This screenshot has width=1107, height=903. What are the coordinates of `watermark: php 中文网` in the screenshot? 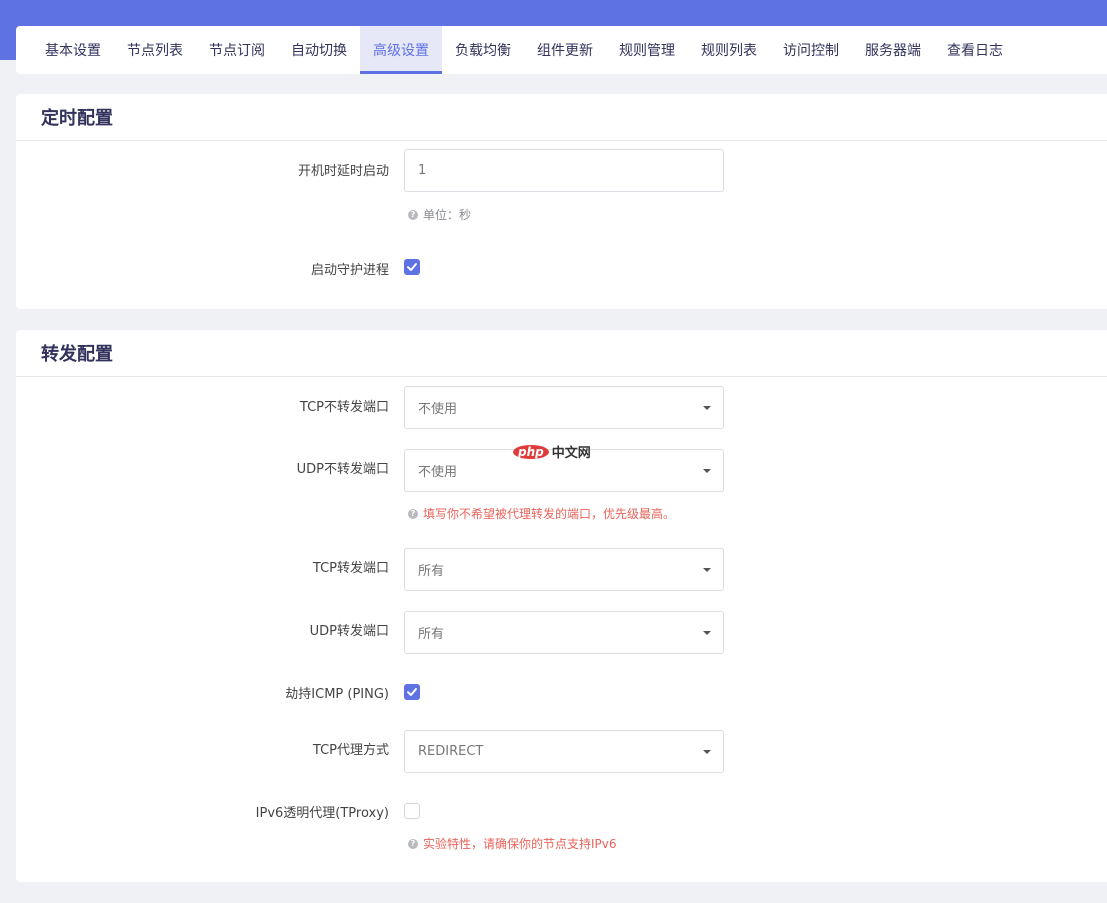 It's located at (552, 451).